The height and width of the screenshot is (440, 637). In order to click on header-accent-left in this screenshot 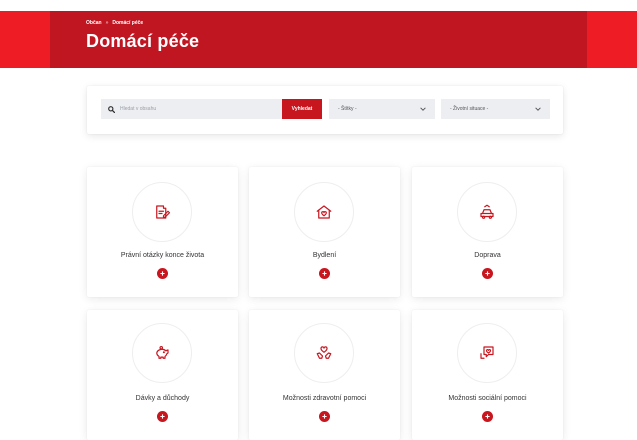, I will do `click(25, 39)`.